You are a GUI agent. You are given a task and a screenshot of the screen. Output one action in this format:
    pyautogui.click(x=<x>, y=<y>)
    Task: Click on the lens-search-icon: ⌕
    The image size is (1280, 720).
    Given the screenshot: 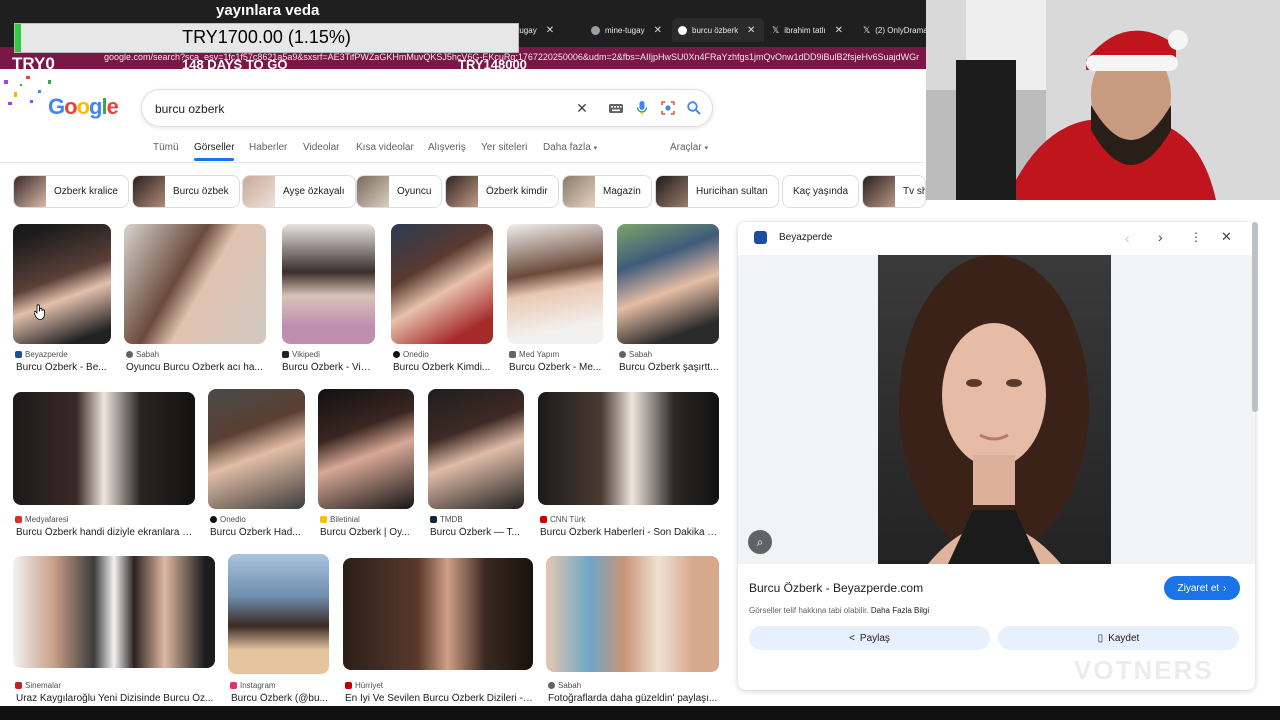 What is the action you would take?
    pyautogui.click(x=760, y=542)
    